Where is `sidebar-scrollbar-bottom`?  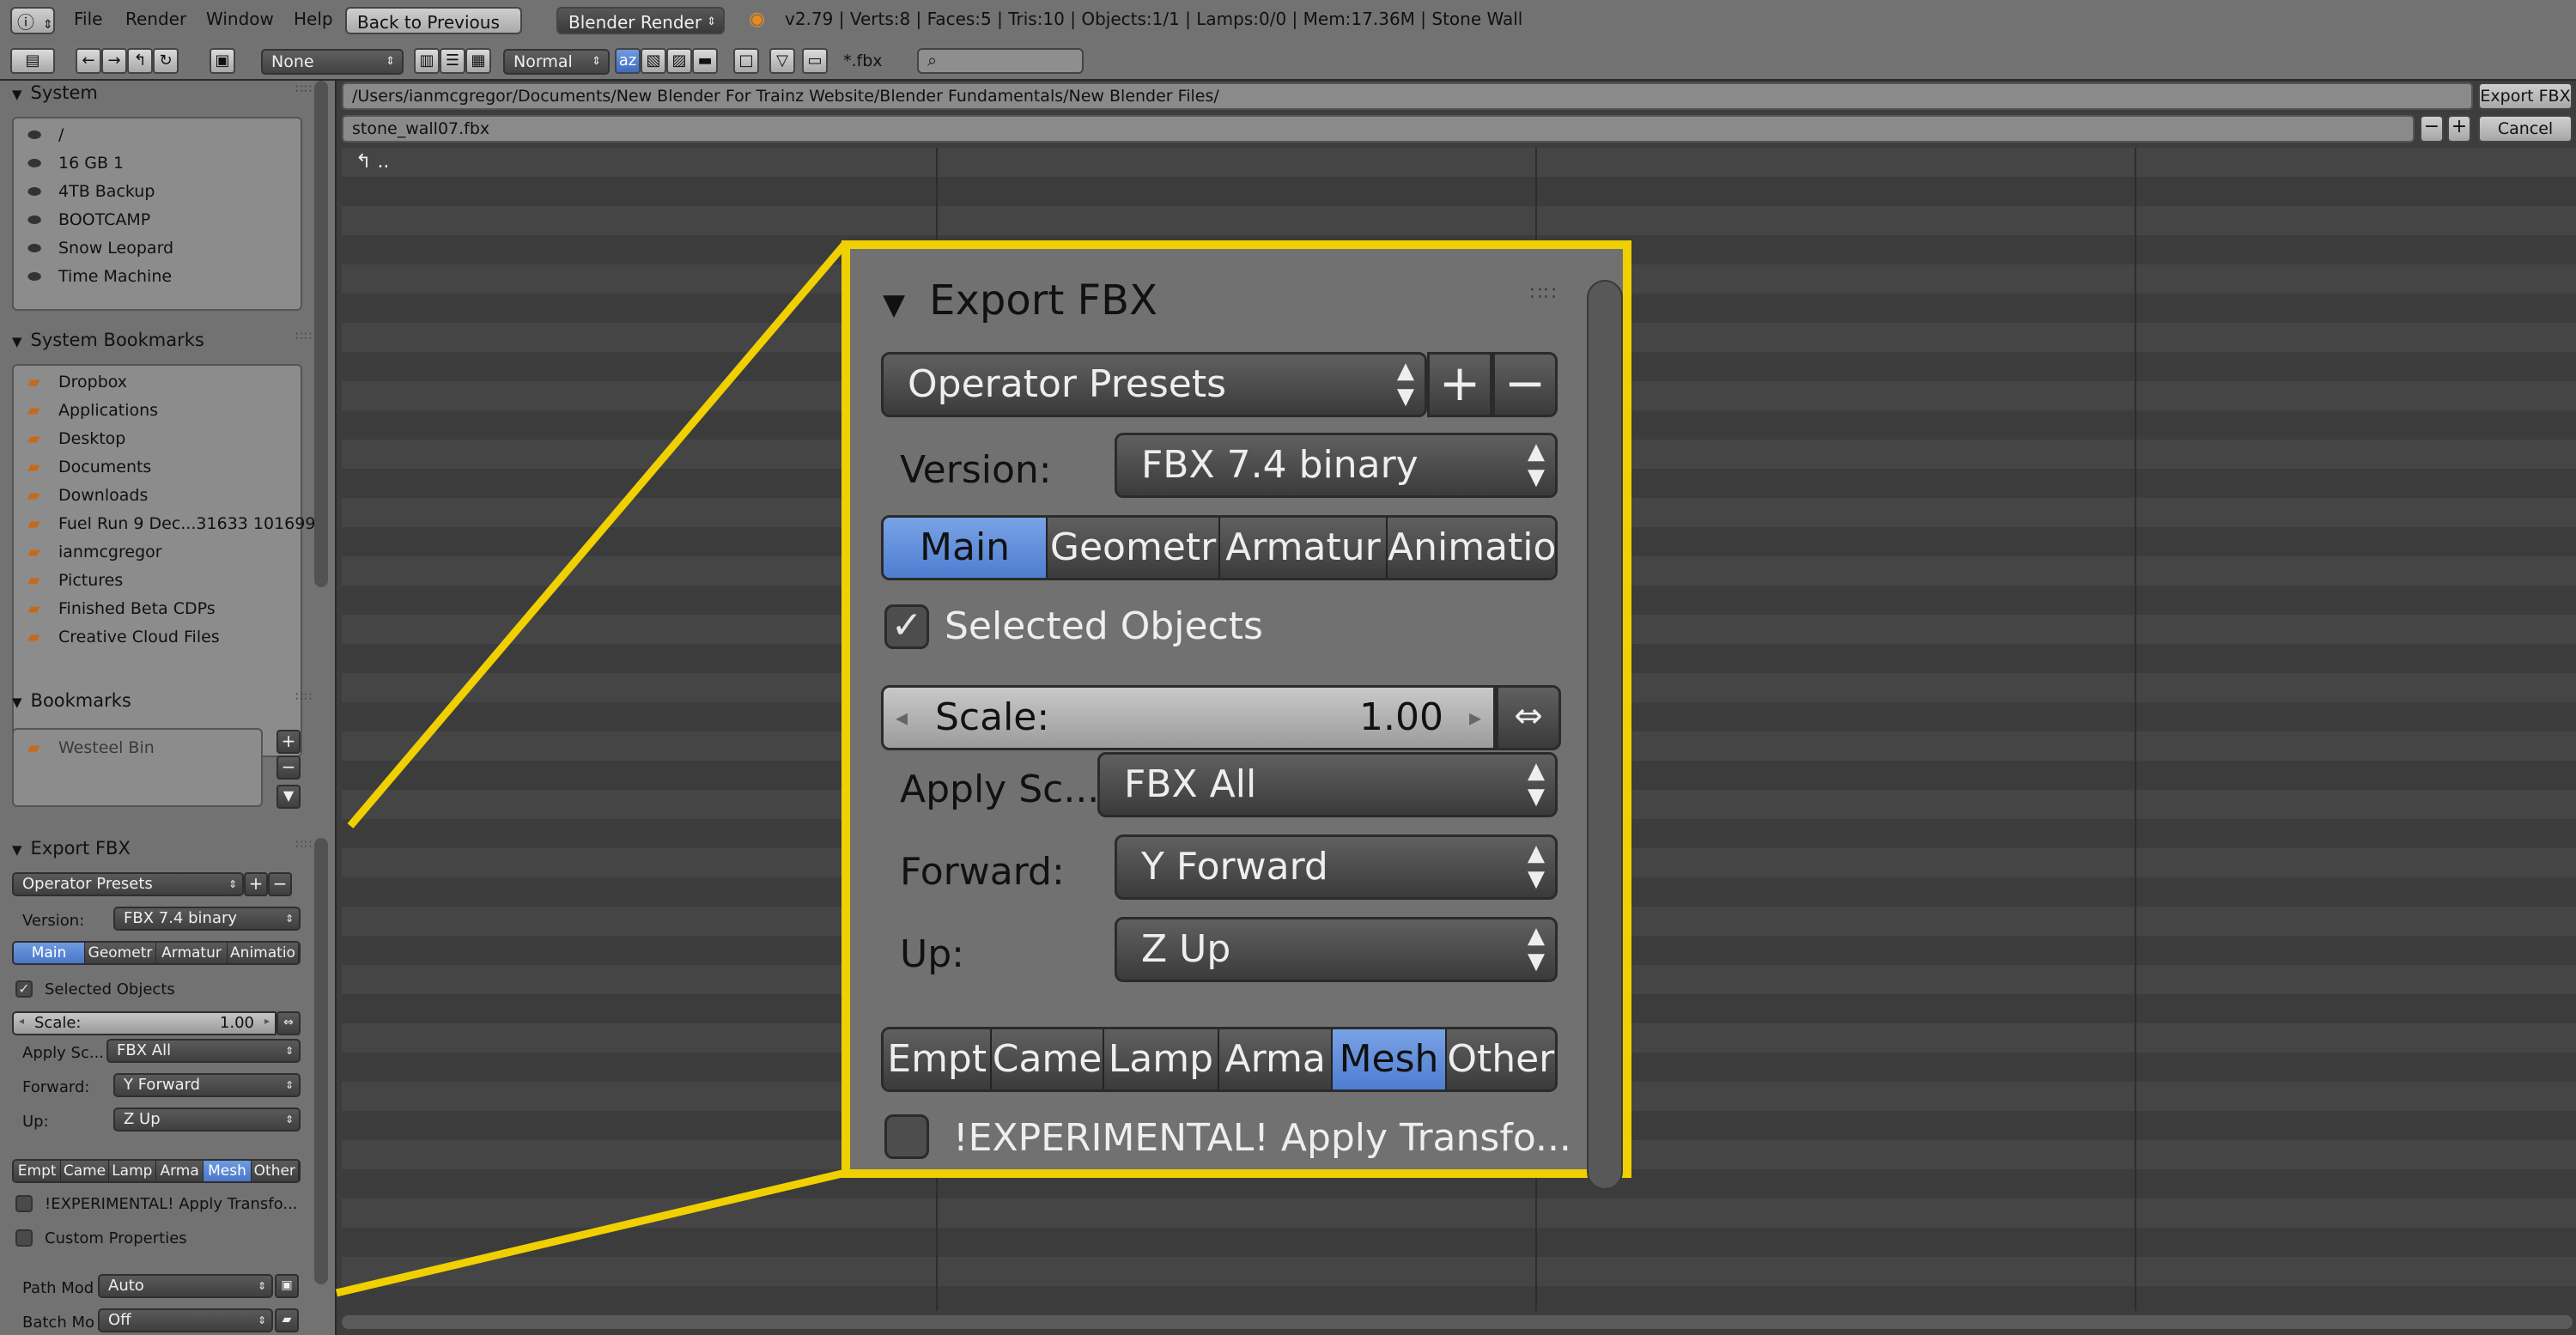
sidebar-scrollbar-bottom is located at coordinates (321, 1061).